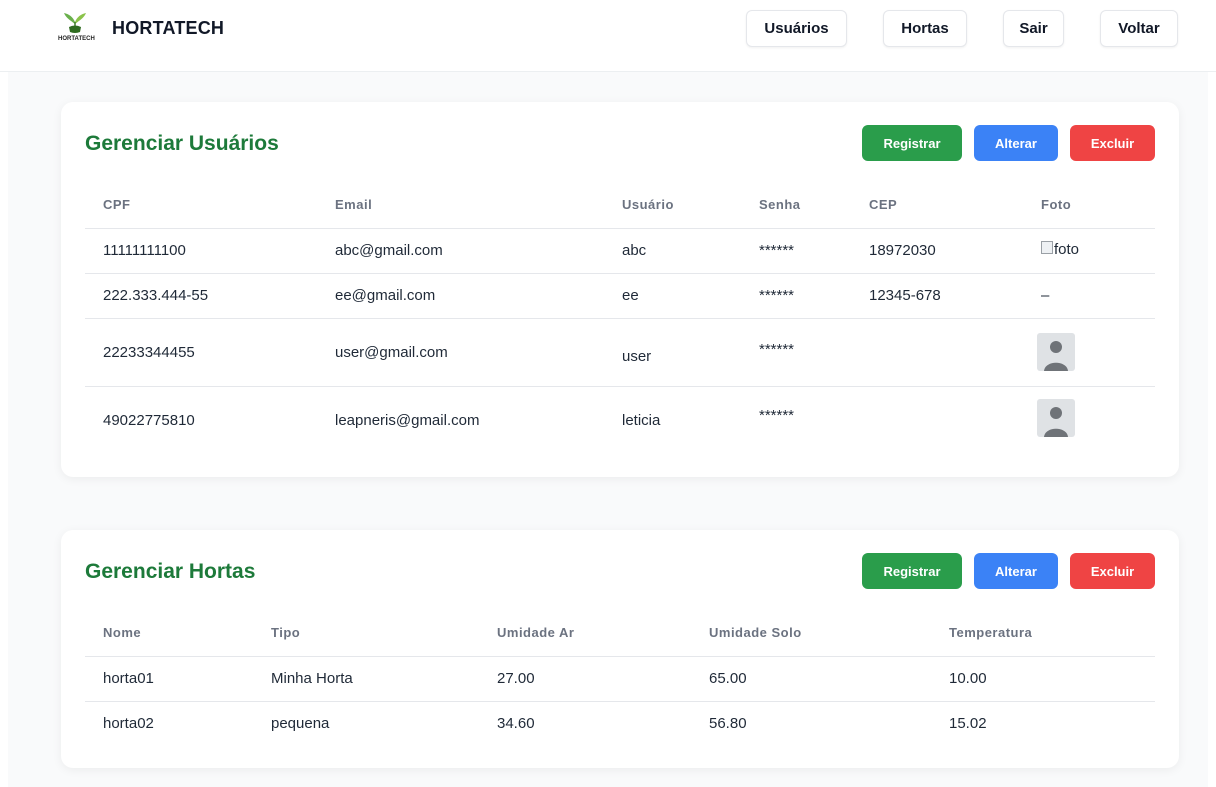 Image resolution: width=1216 pixels, height=787 pixels. What do you see at coordinates (1043, 679) in the screenshot?
I see `cell-temperature: 10.00` at bounding box center [1043, 679].